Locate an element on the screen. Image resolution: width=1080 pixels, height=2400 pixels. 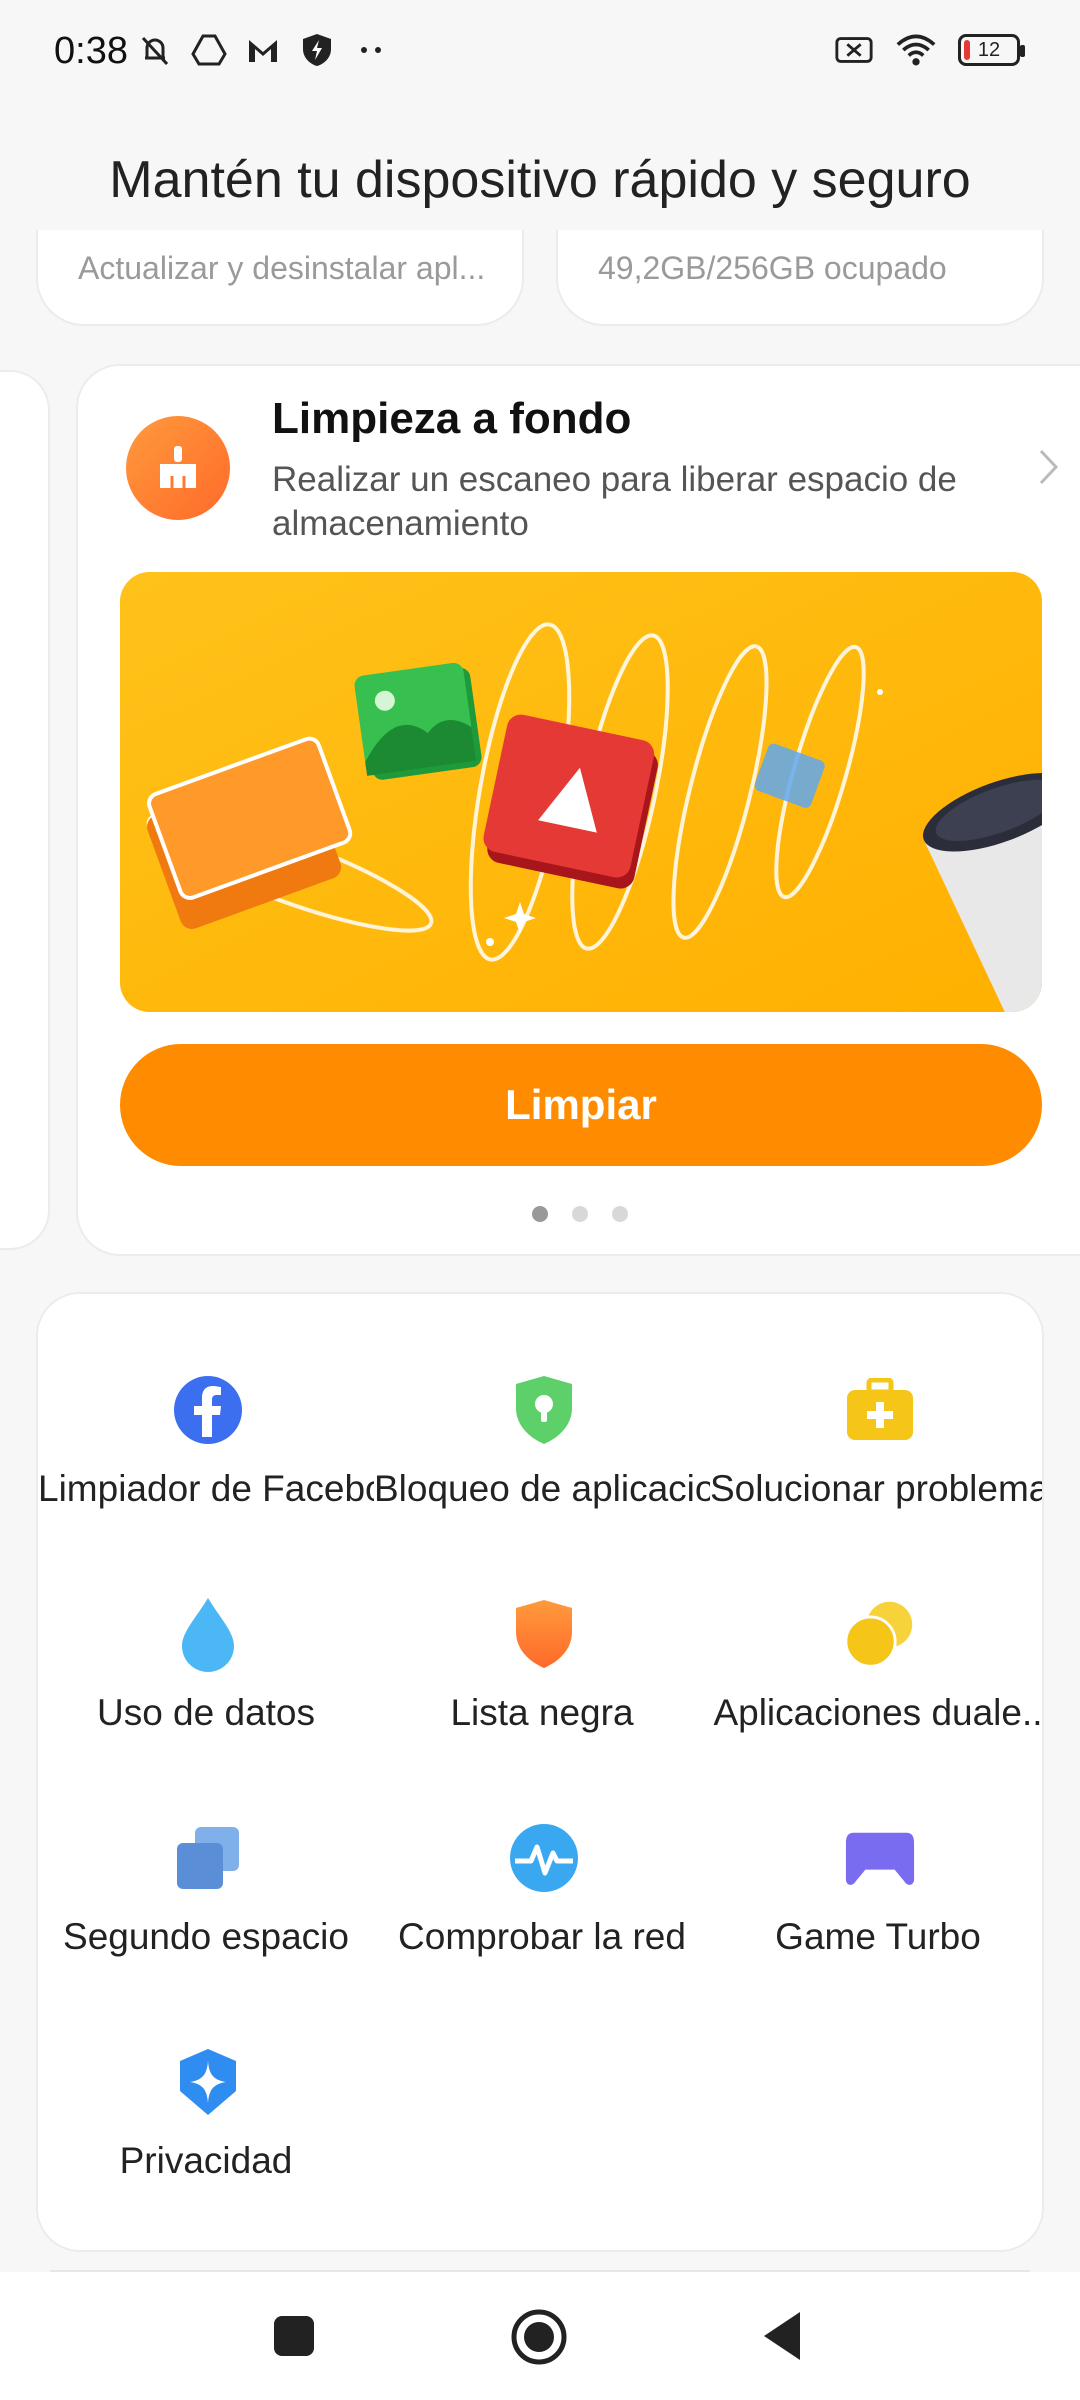
dual-apps-icon is located at coordinates (880, 1634).